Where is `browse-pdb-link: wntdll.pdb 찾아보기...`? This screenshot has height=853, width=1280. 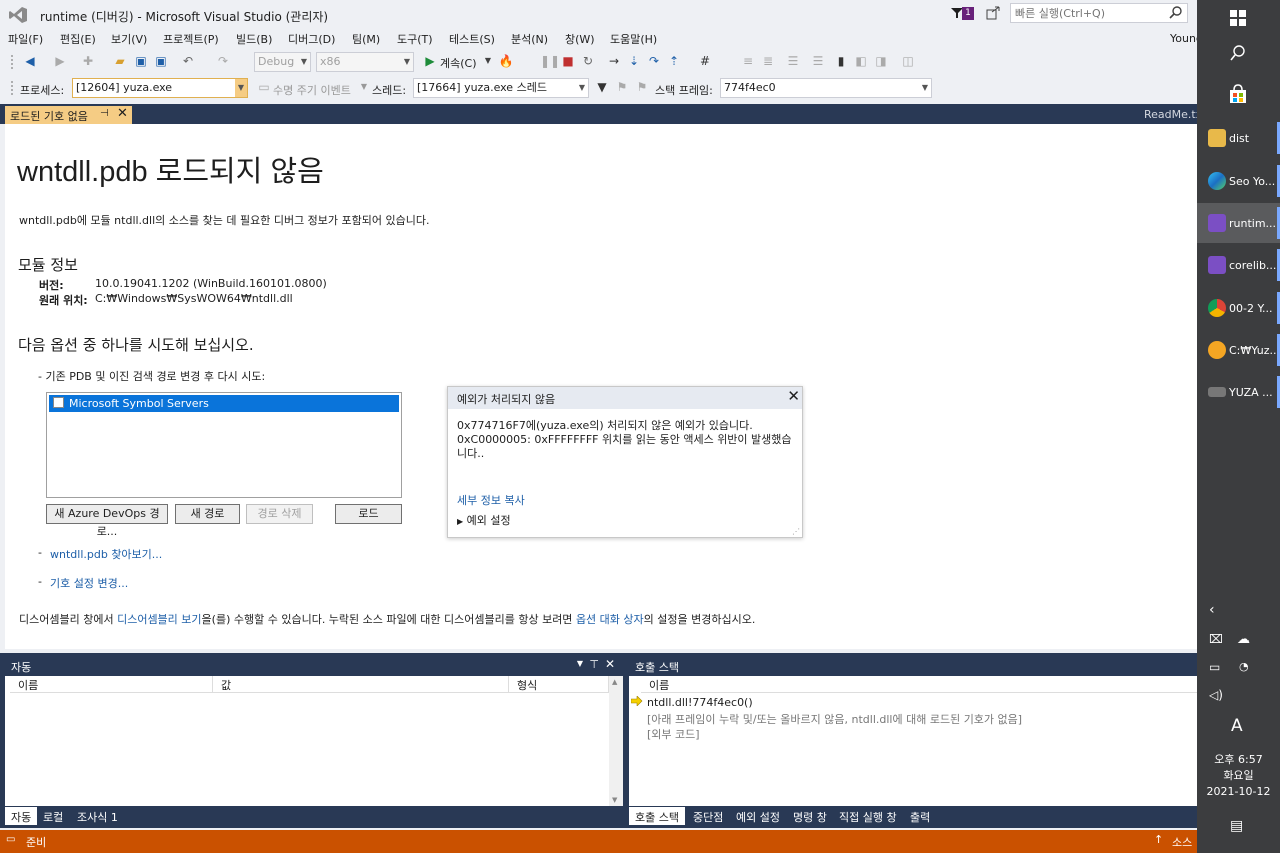 browse-pdb-link: wntdll.pdb 찾아보기... is located at coordinates (106, 554).